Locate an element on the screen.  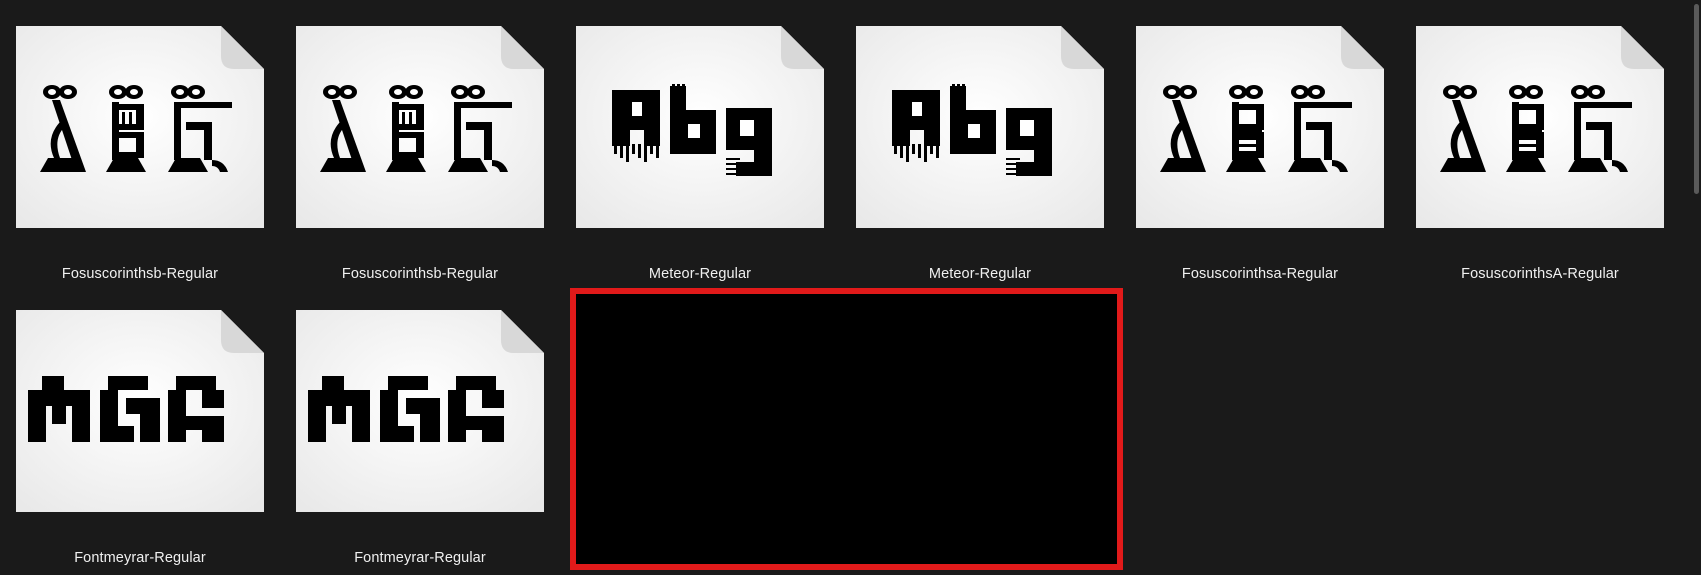
file-tile: Fosuscorinthsa-Regular is located at coordinates (1260, 156).